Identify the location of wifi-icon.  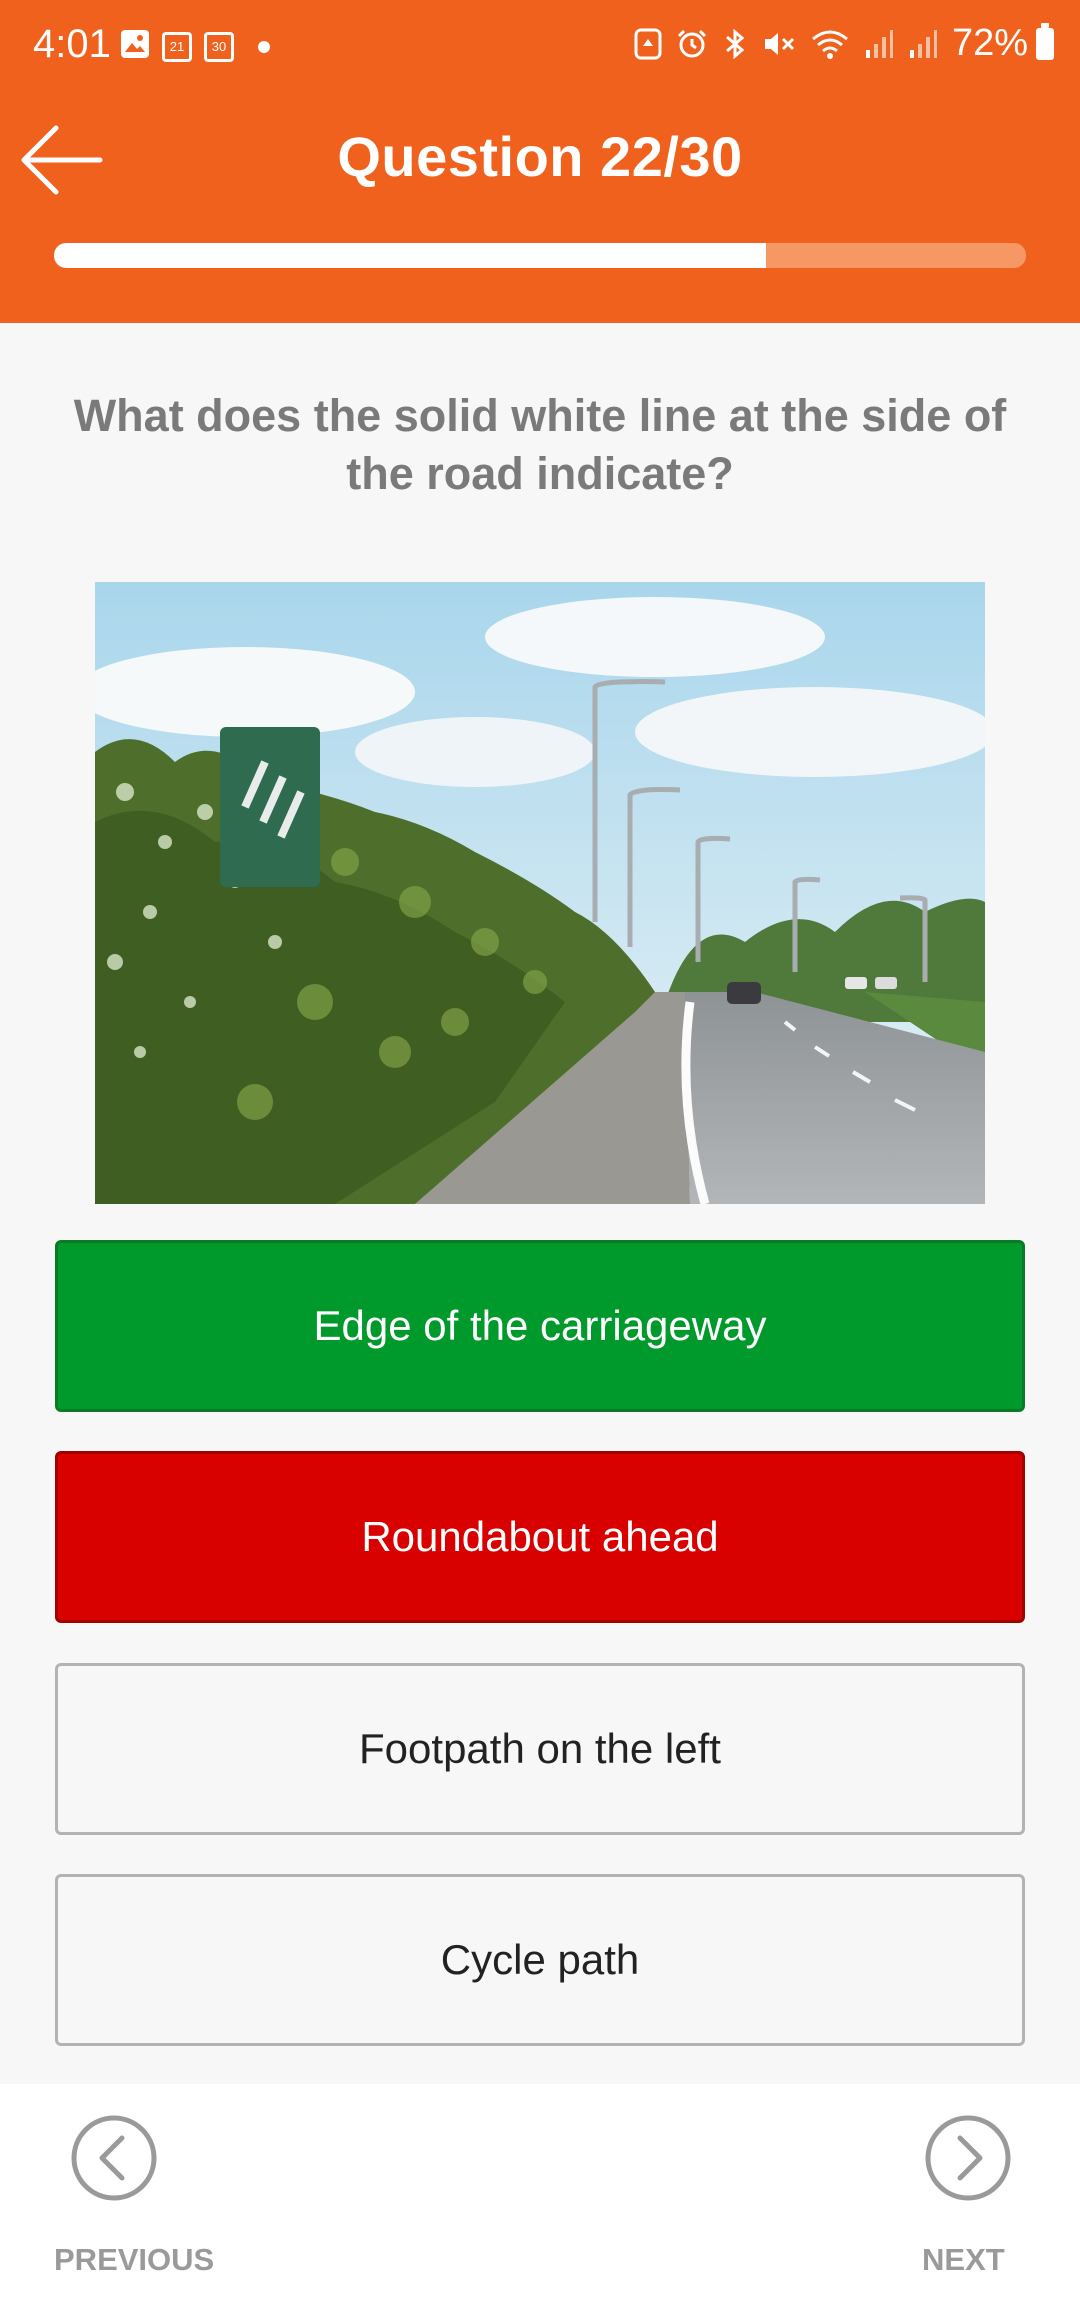
(829, 44).